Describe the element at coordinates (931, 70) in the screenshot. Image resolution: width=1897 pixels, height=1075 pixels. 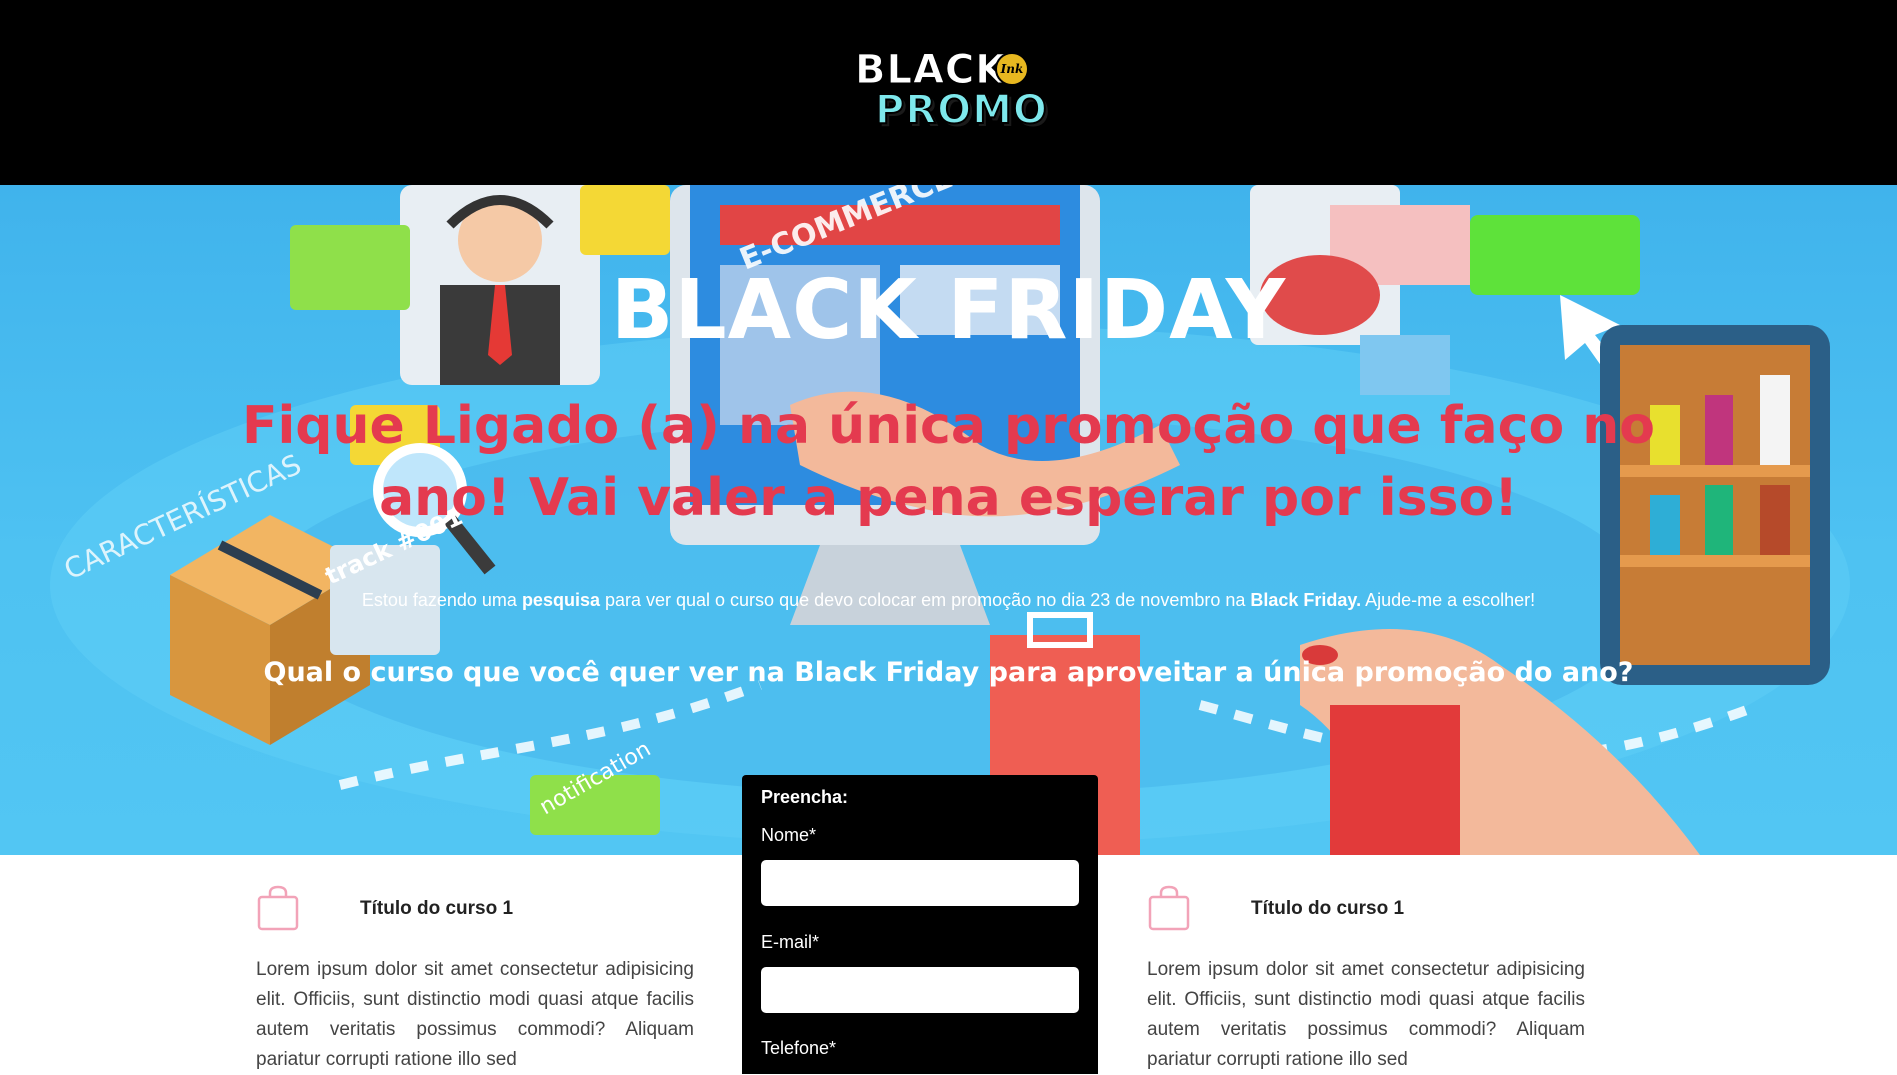
I see `logo-line-black: BLACK` at that location.